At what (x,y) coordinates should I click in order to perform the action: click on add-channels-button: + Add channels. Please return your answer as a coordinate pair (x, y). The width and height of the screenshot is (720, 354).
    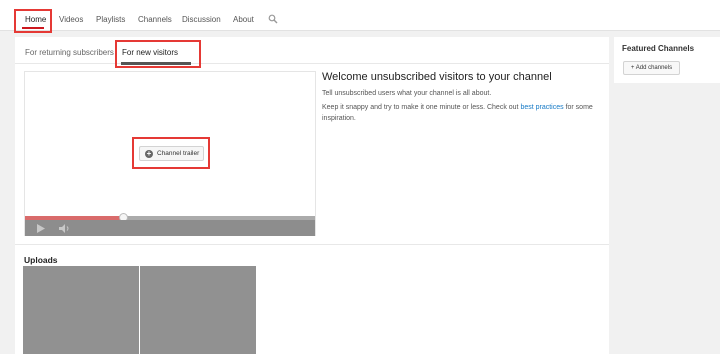
    Looking at the image, I should click on (651, 68).